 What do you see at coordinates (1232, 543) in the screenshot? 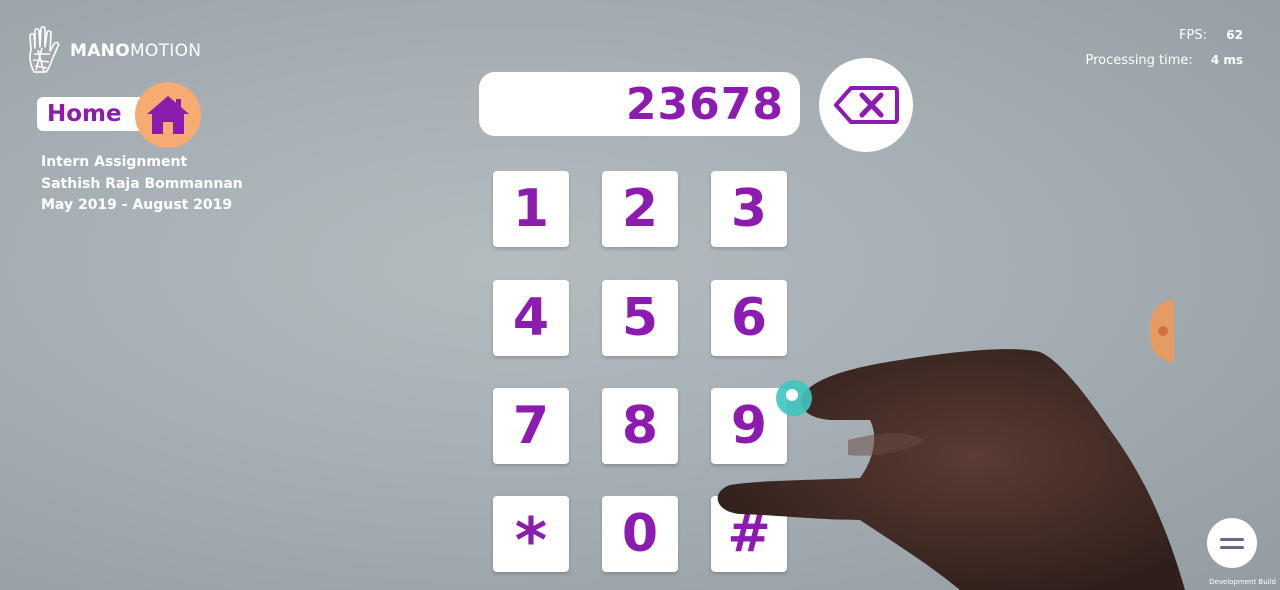
I see `menu-button` at bounding box center [1232, 543].